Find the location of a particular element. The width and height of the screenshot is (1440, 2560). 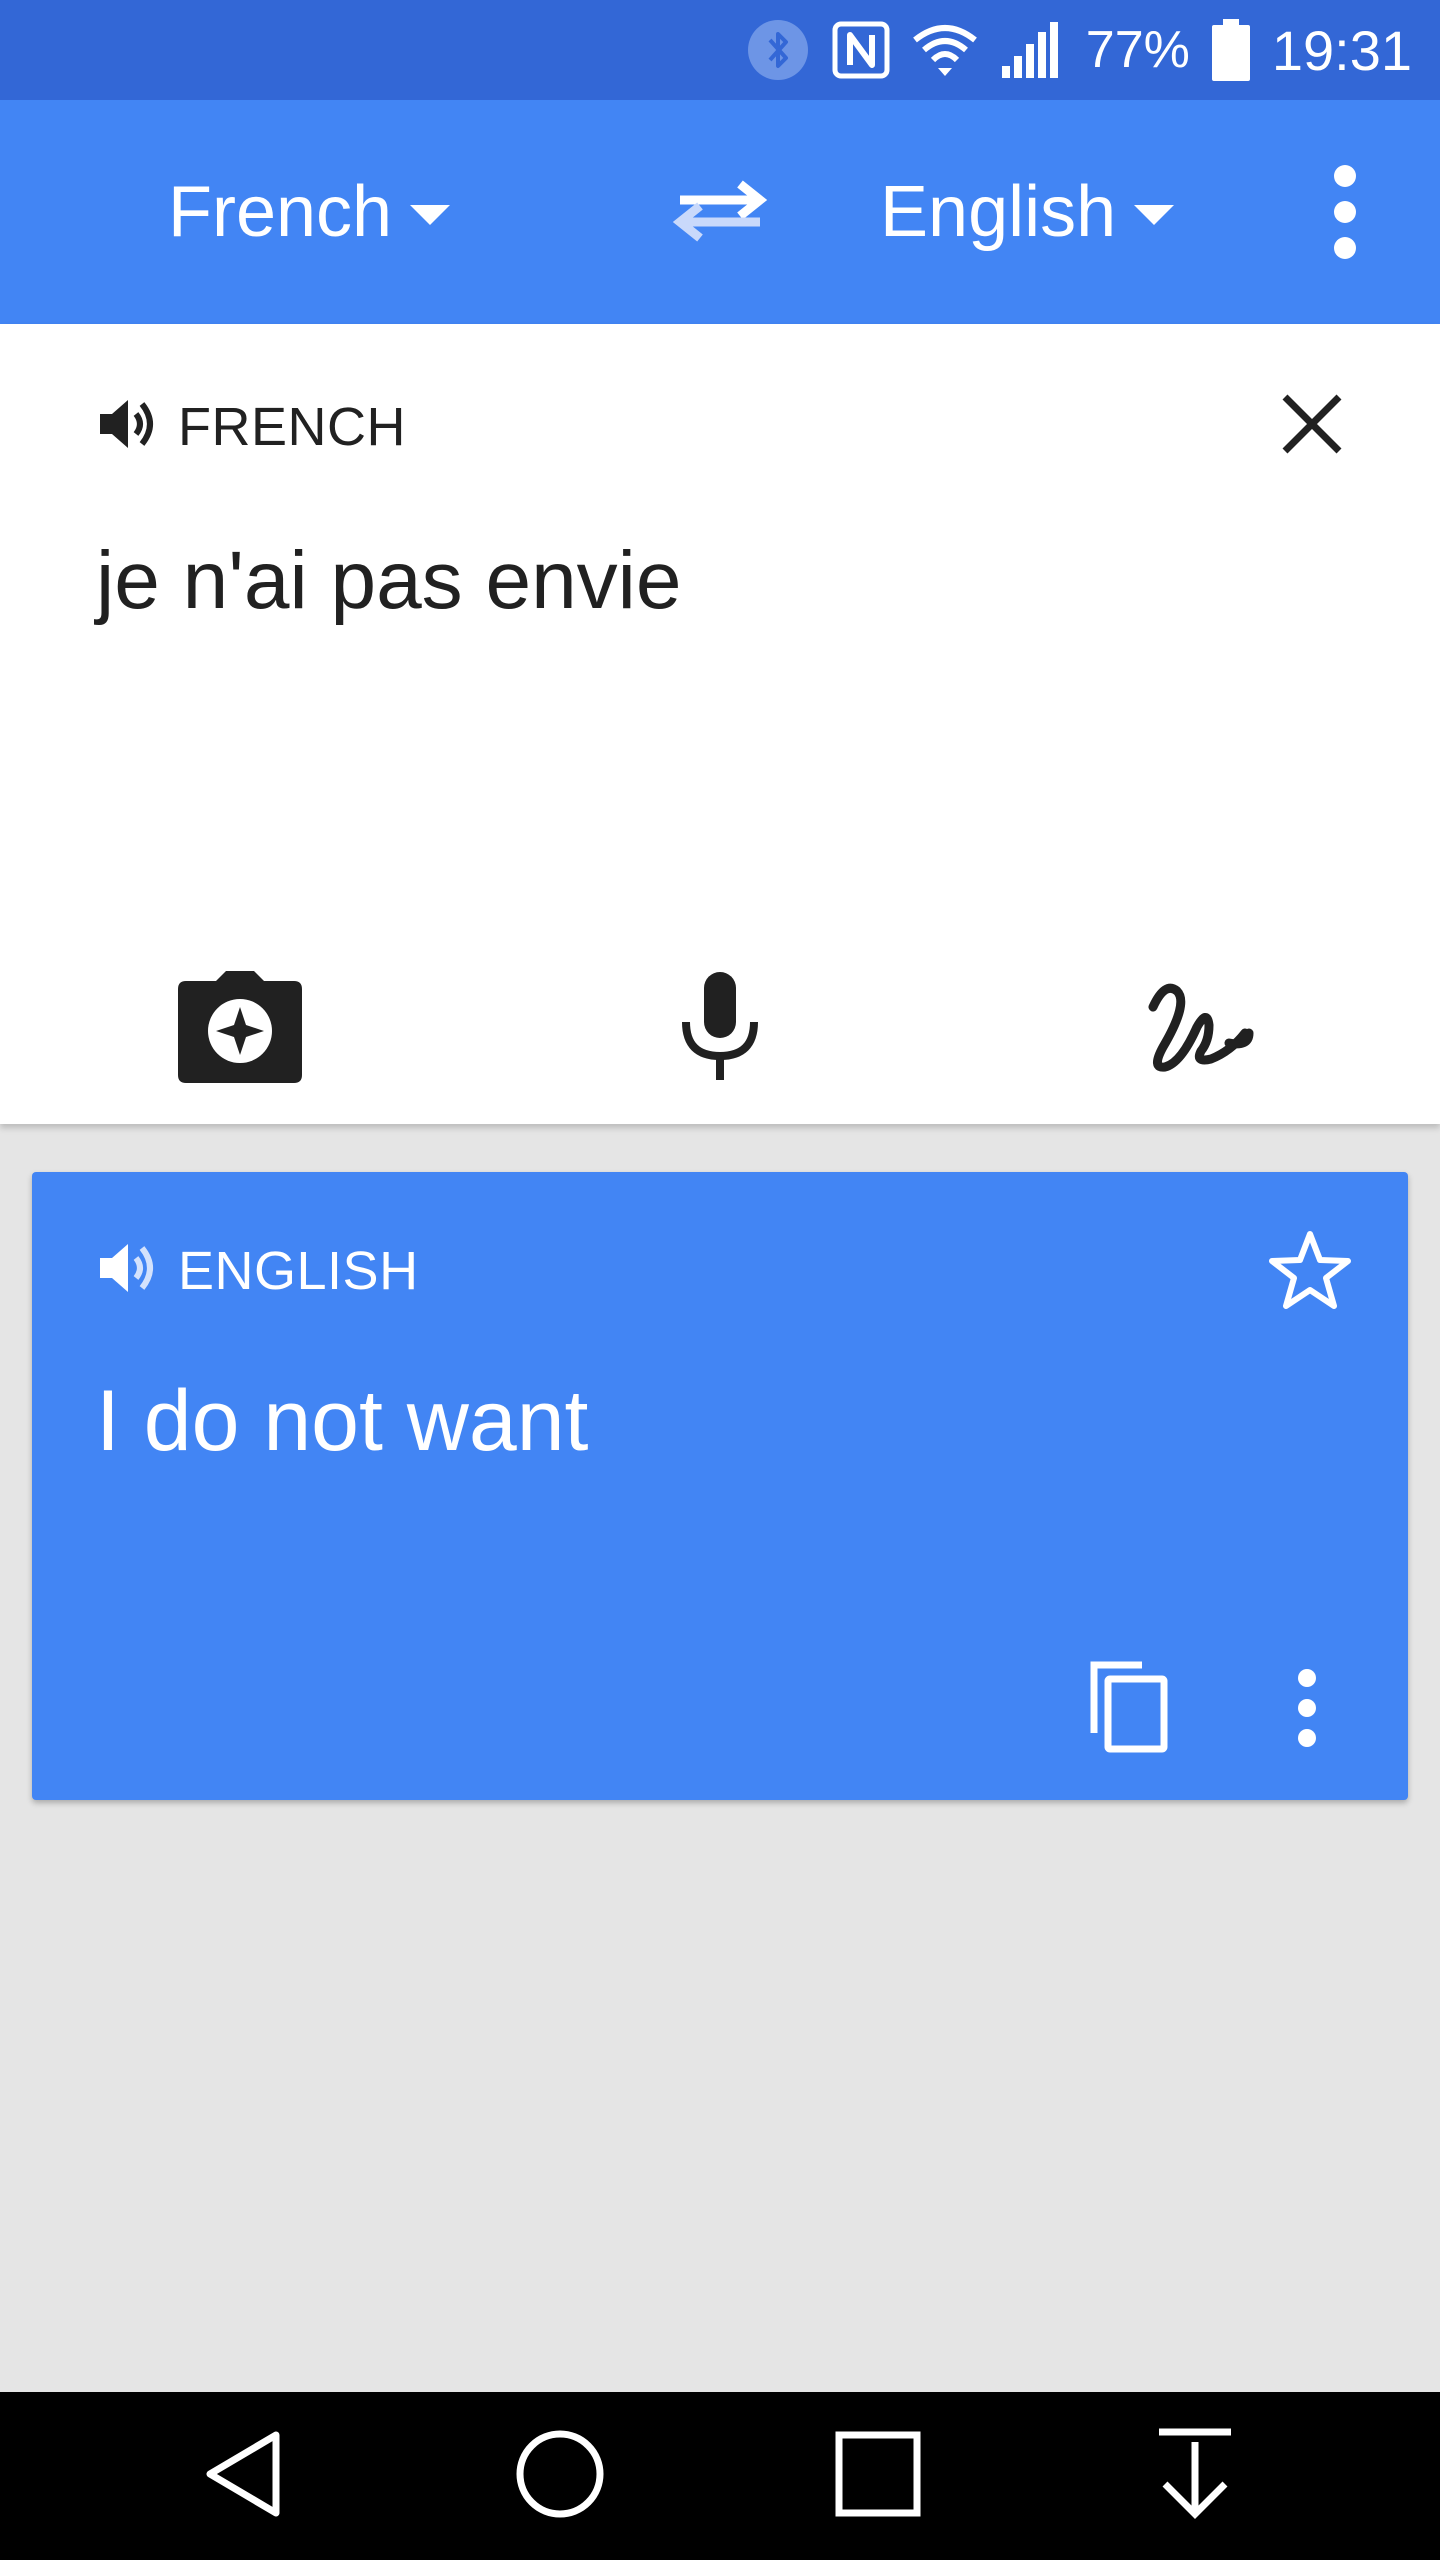

microphone-icon is located at coordinates (720, 1029).